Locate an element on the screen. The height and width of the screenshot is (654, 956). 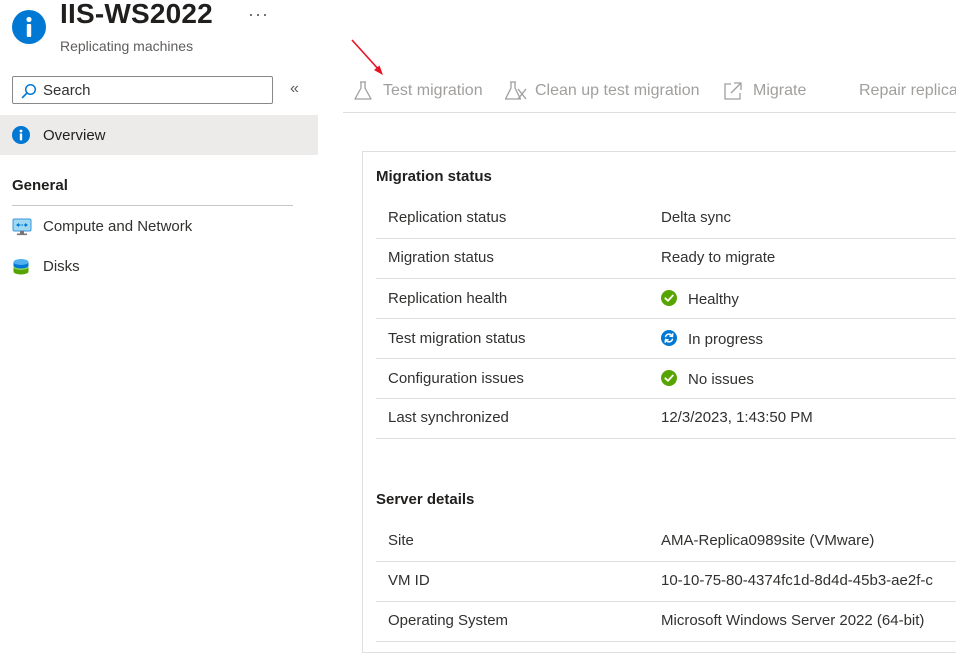
search-icon is located at coordinates (29, 91).